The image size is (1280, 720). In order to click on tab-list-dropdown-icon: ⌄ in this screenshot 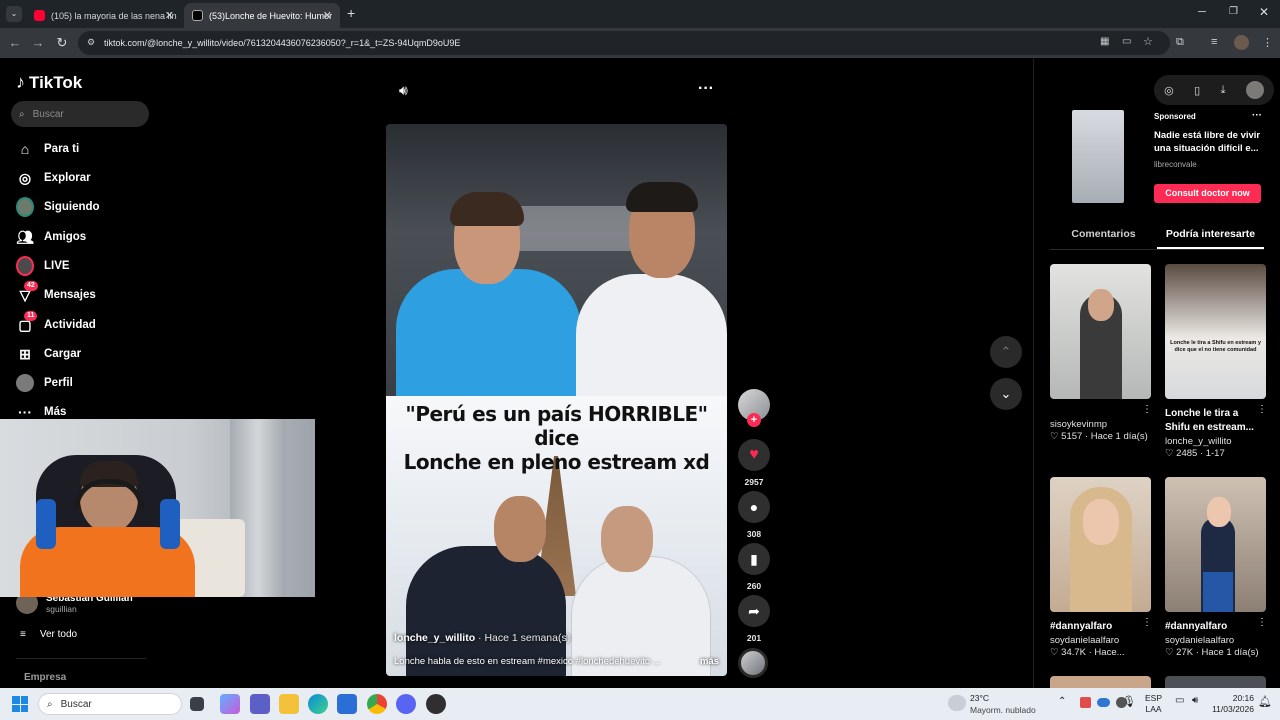, I will do `click(14, 14)`.